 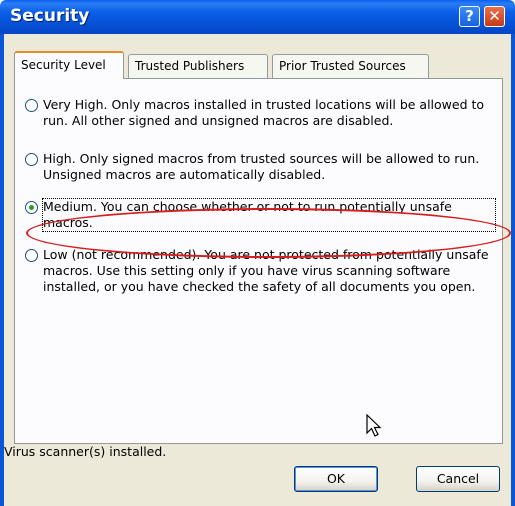 I want to click on dialog-title: Security, so click(x=50, y=16).